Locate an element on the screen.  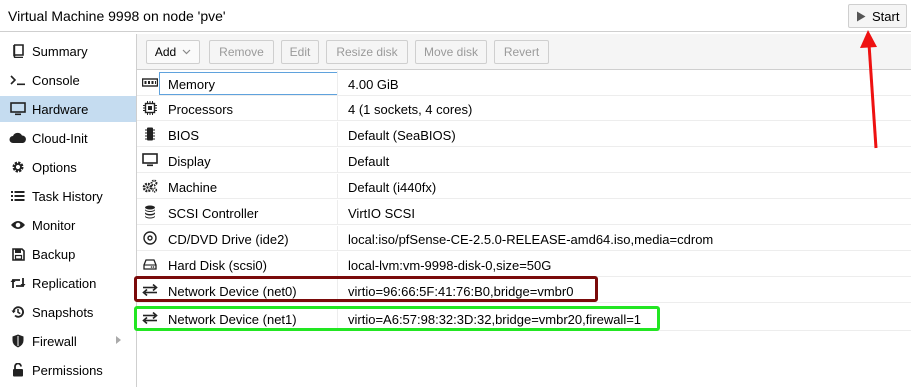
sidebar-item-label: Firewall is located at coordinates (54, 341).